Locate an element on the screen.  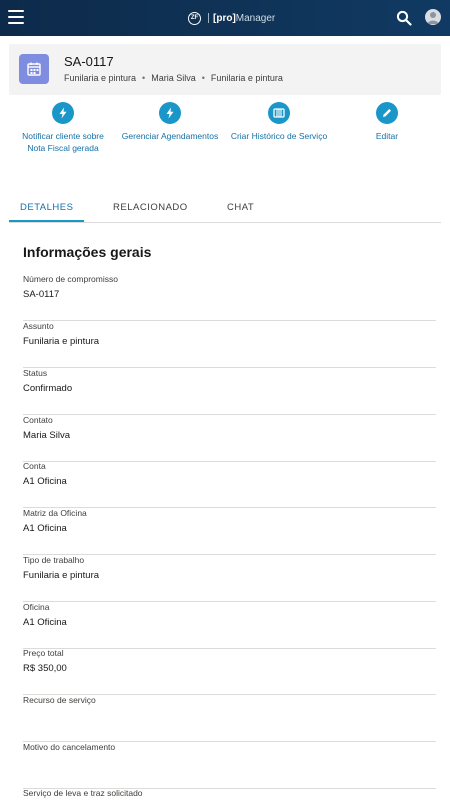
hamburger-menu-icon is located at coordinates (16, 17).